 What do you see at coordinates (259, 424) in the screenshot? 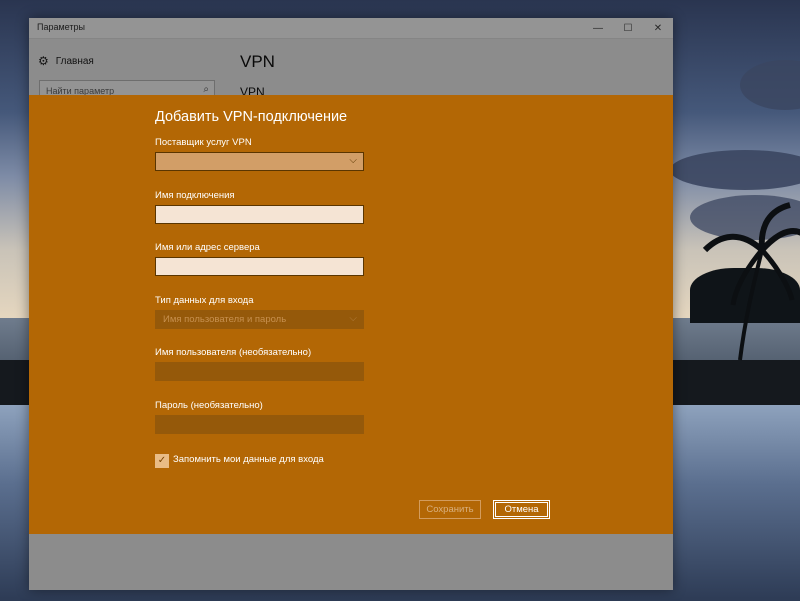
I see `password-input` at bounding box center [259, 424].